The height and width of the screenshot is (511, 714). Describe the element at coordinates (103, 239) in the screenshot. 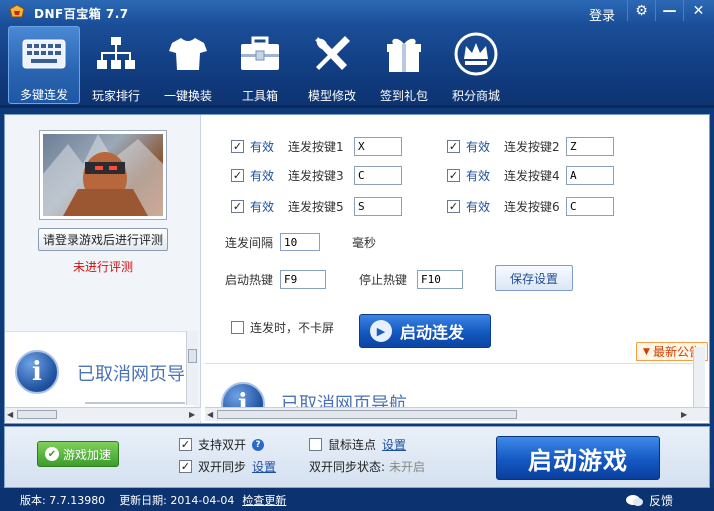

I see `evaluate-button: 请登录游戏后进行评测` at that location.